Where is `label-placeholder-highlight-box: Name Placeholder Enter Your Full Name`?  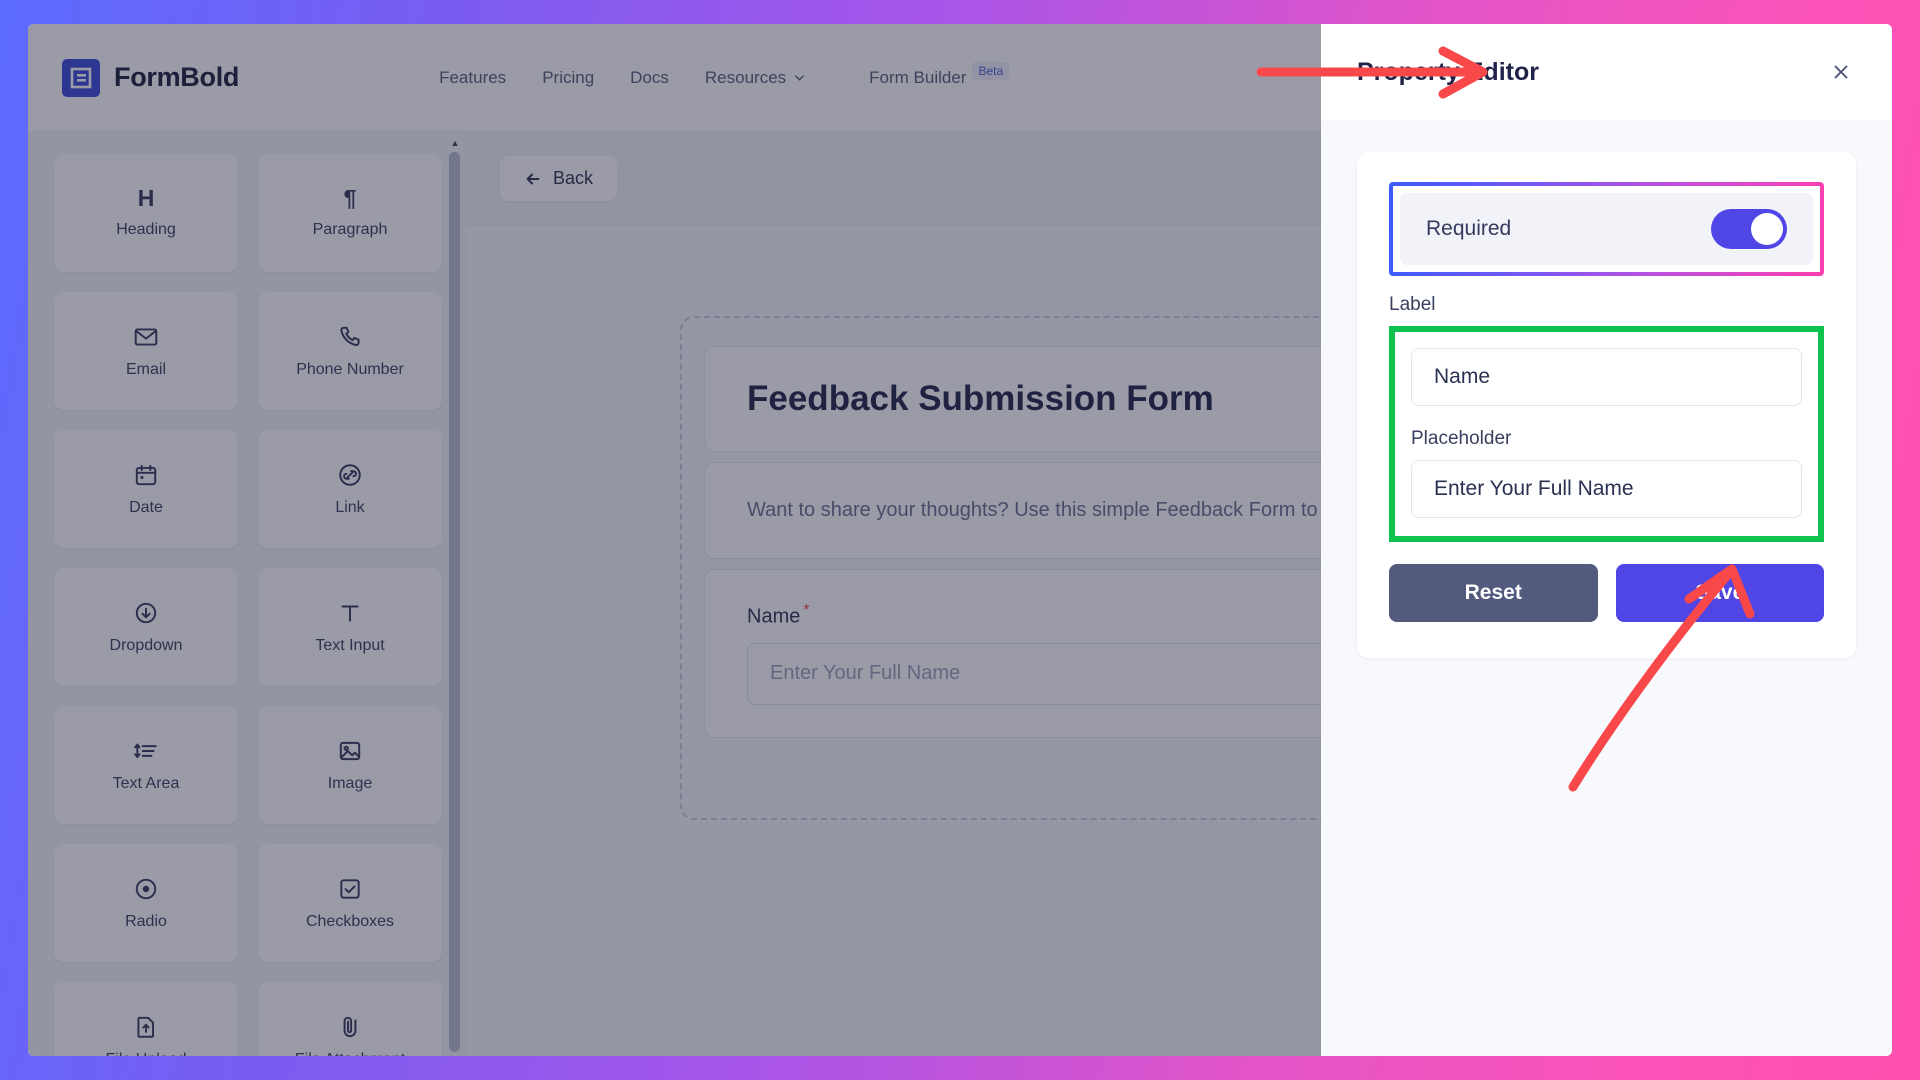
label-placeholder-highlight-box: Name Placeholder Enter Your Full Name is located at coordinates (1606, 434).